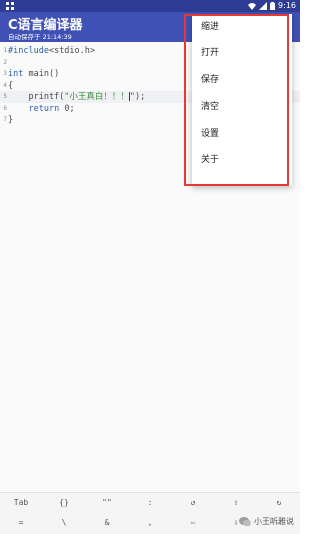 This screenshot has height=534, width=320. What do you see at coordinates (16, 74) in the screenshot?
I see `code-token: int` at bounding box center [16, 74].